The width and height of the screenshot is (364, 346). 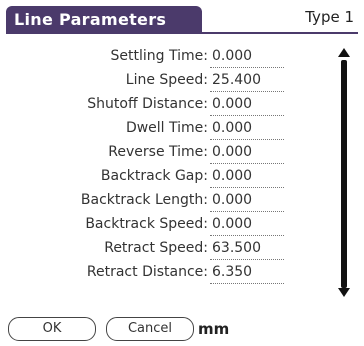 What do you see at coordinates (329, 17) in the screenshot?
I see `type-selector: Type 1` at bounding box center [329, 17].